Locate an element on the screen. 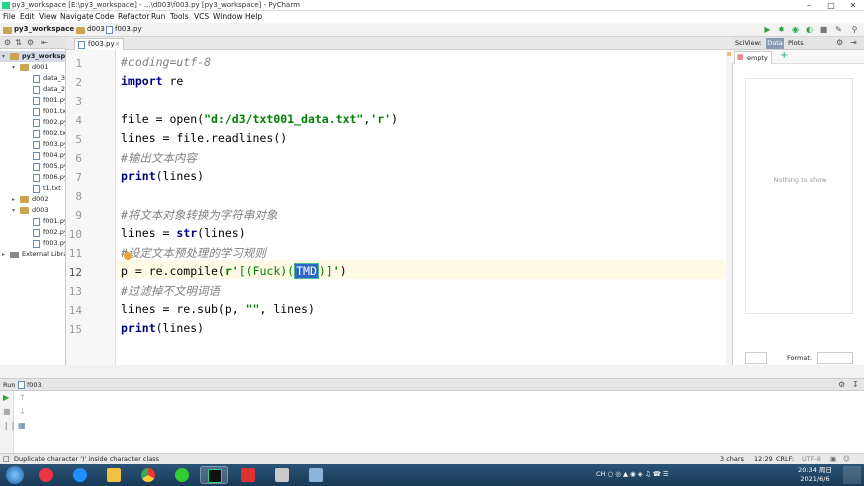 This screenshot has width=864, height=486. slice-input is located at coordinates (756, 358).